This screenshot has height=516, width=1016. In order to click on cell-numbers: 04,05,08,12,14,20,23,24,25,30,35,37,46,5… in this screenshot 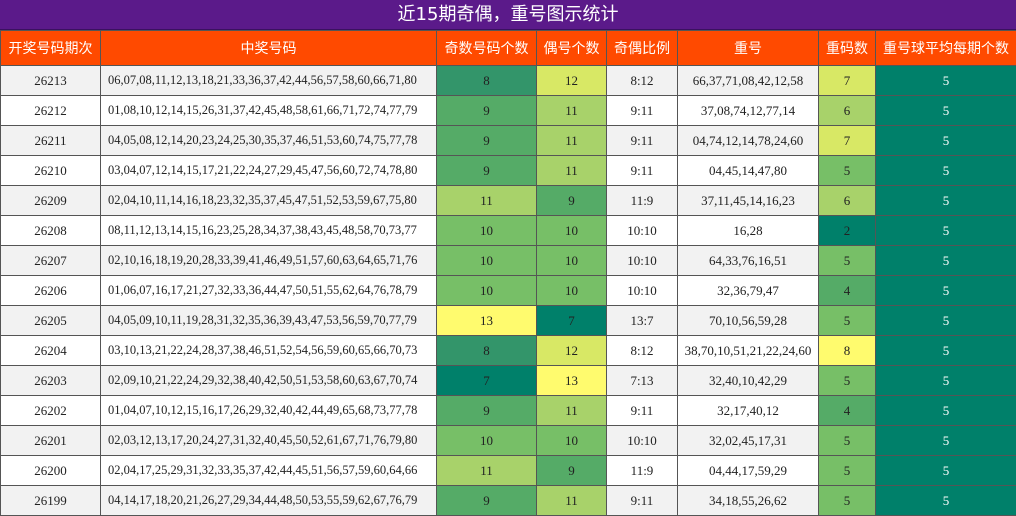, I will do `click(269, 141)`.